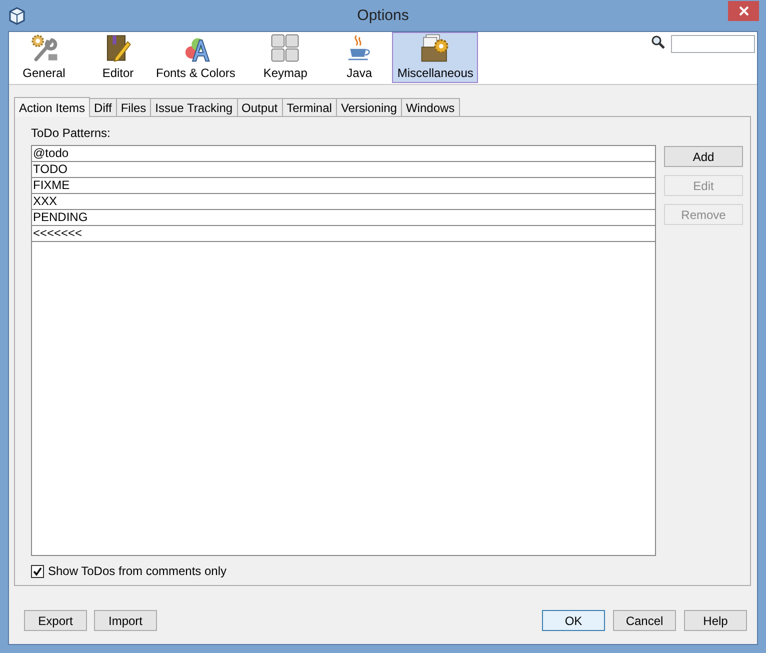 Image resolution: width=766 pixels, height=653 pixels. Describe the element at coordinates (644, 620) in the screenshot. I see `footer-button: Cancel` at that location.